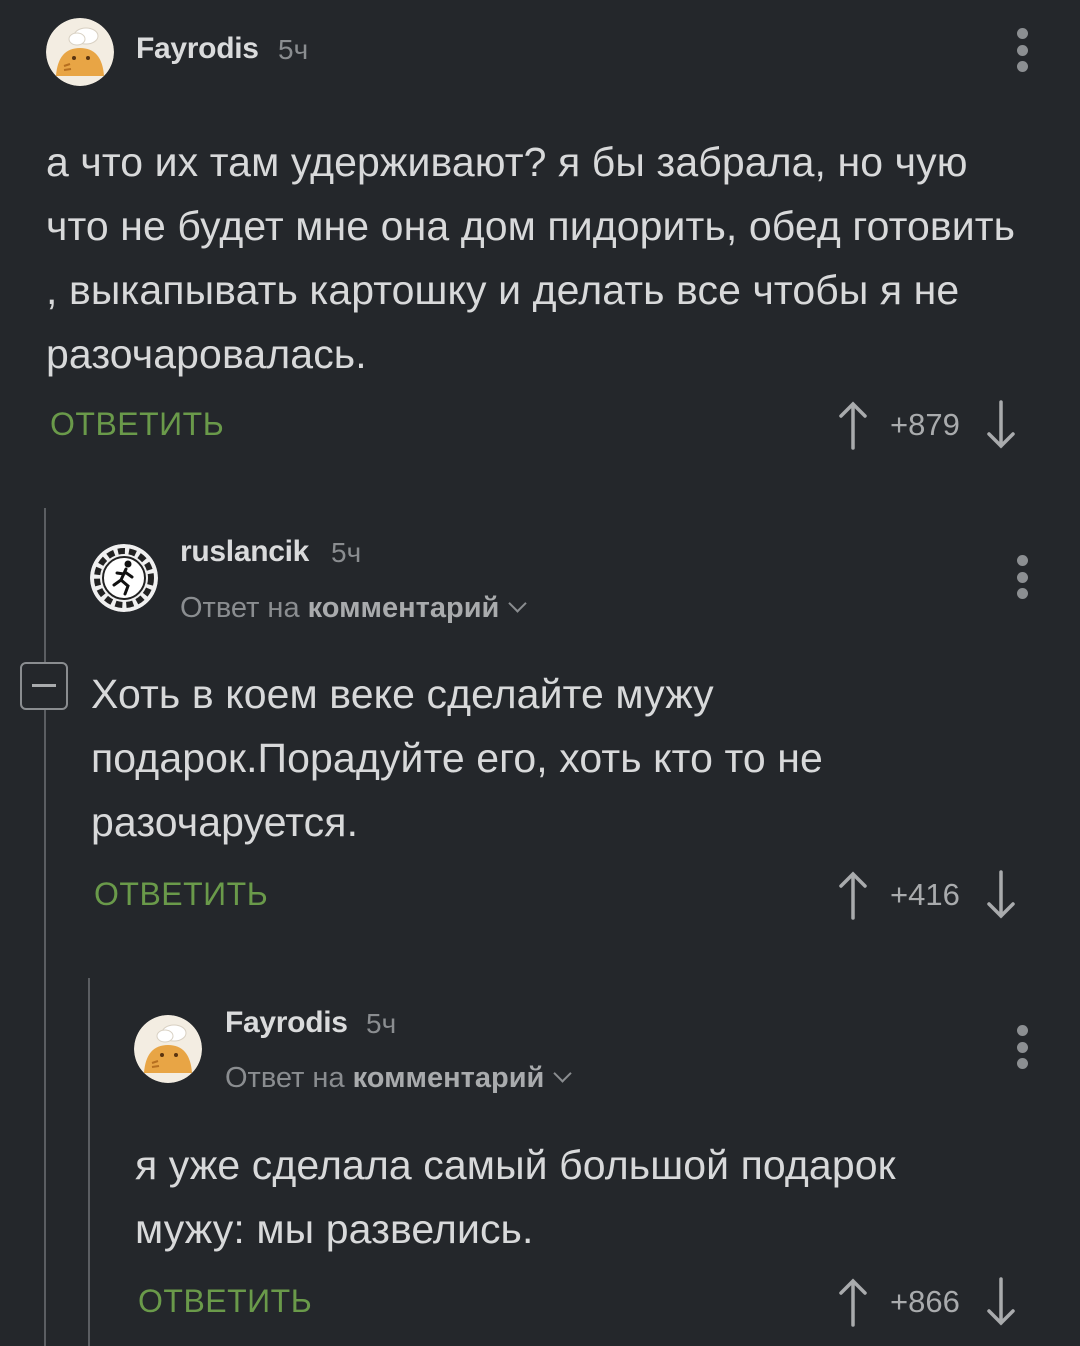  Describe the element at coordinates (244, 552) in the screenshot. I see `username: ruslancik` at that location.